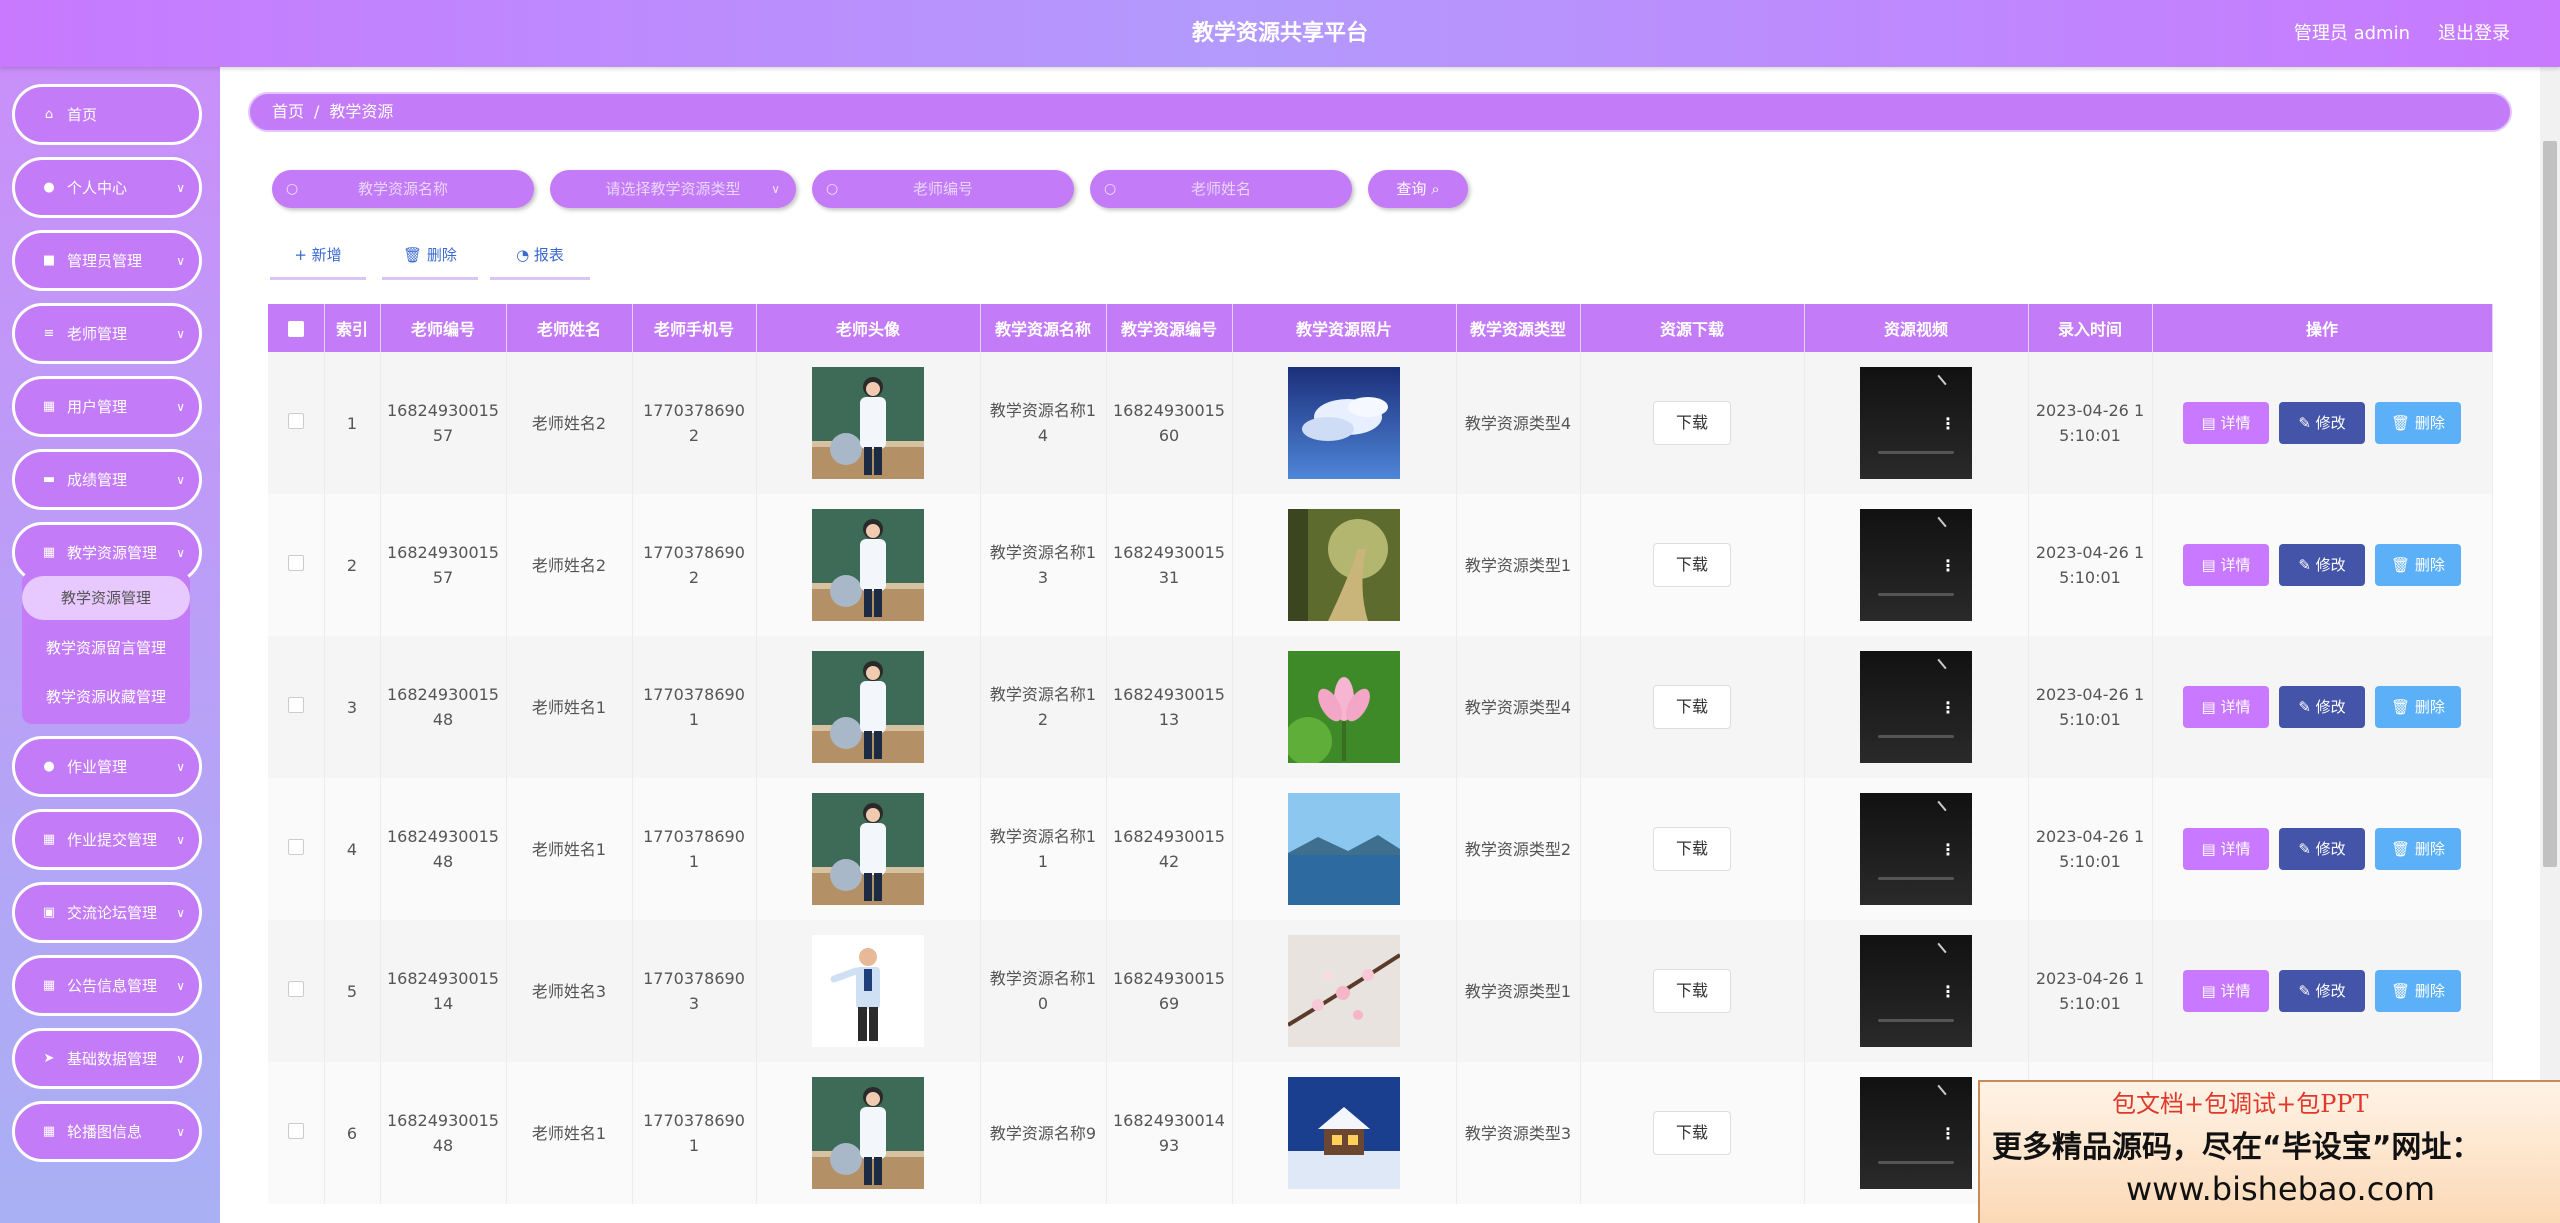 The image size is (2560, 1223). I want to click on sidebar-item-homework-management: ● 作业管理 ∨, so click(107, 766).